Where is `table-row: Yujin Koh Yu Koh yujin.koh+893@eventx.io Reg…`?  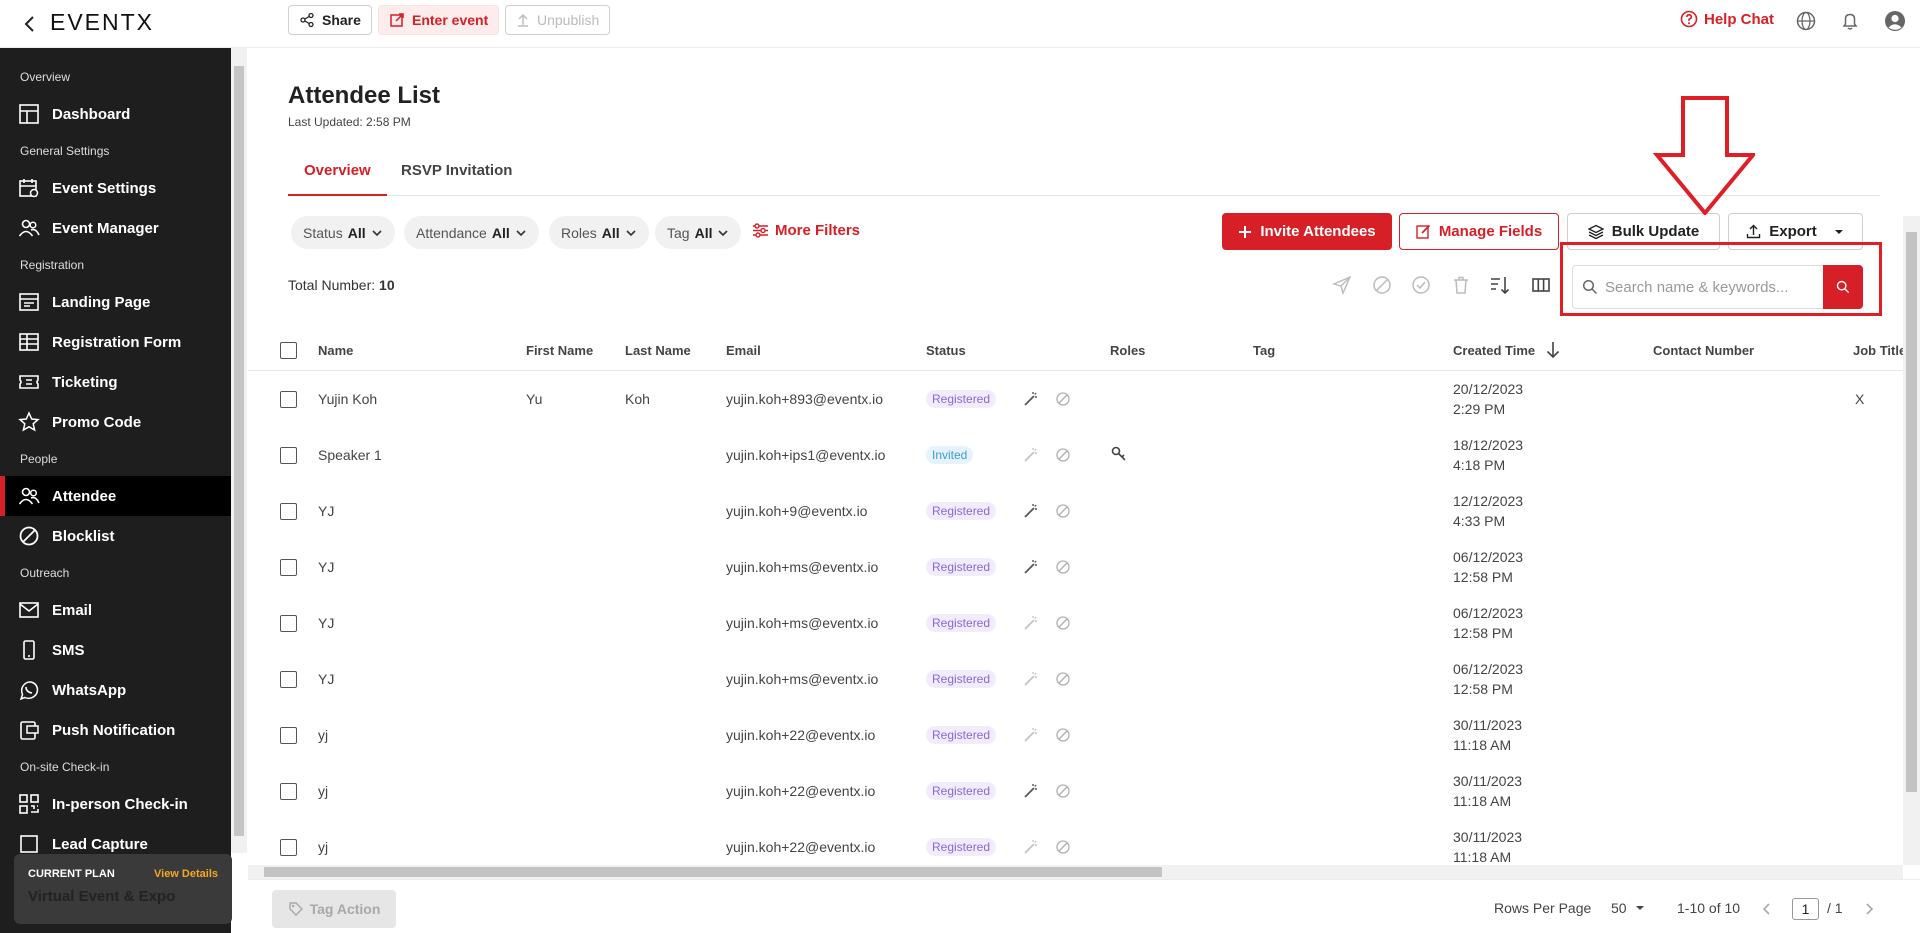 table-row: Yujin Koh Yu Koh yujin.koh+893@eventx.io Reg… is located at coordinates (1075, 400).